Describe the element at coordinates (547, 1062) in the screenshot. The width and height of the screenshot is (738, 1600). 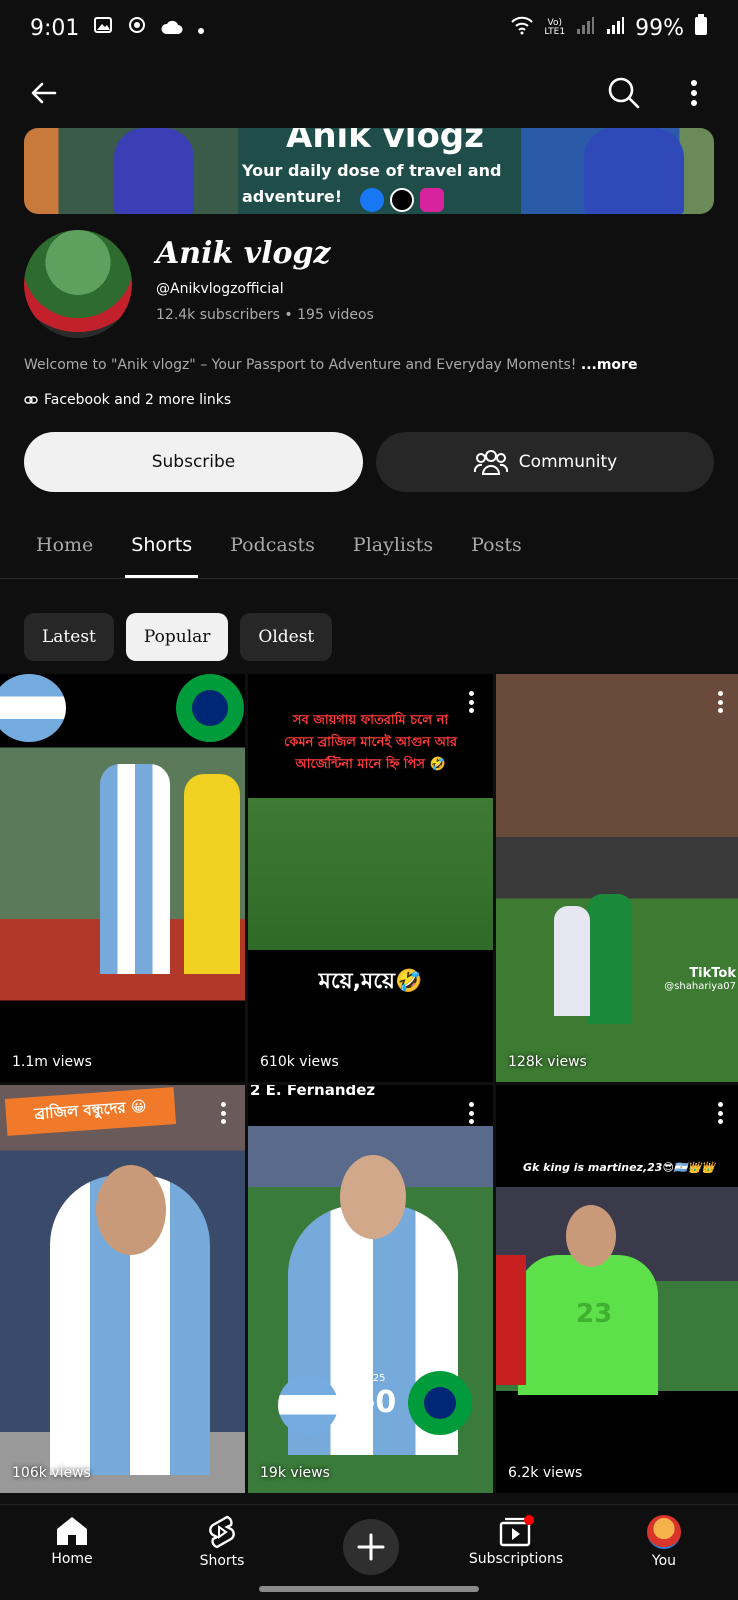
I see `short-views: 128k views` at that location.